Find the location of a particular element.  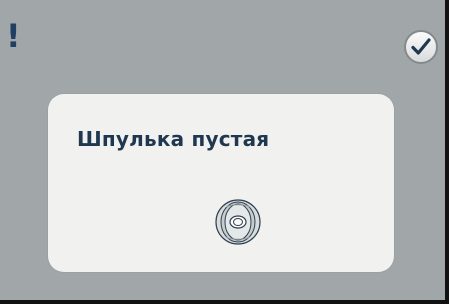

alert-mark: ! is located at coordinates (13, 36).